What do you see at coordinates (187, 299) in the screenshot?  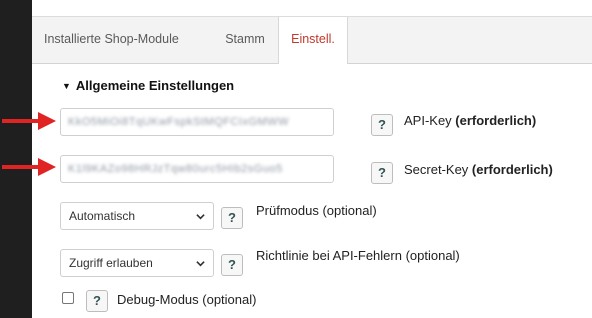 I see `debug-mode-label: Debug-Modus (optional)` at bounding box center [187, 299].